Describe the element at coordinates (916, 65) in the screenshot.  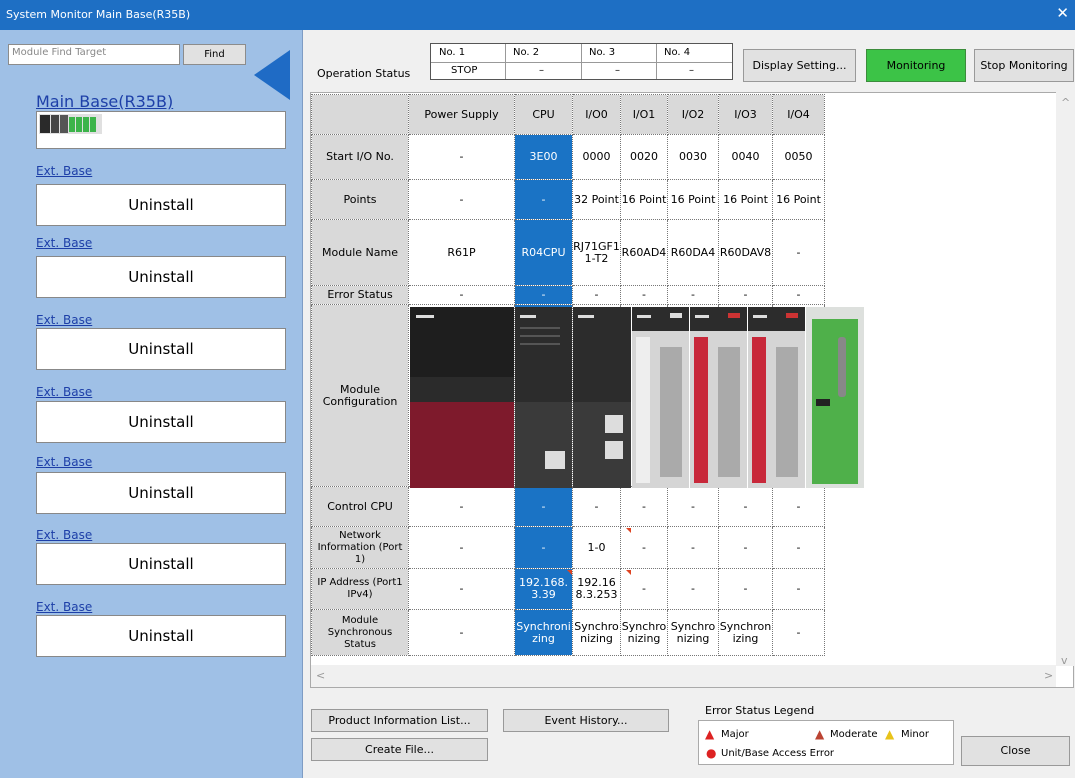
I see `monitoring-button: Monitoring` at that location.